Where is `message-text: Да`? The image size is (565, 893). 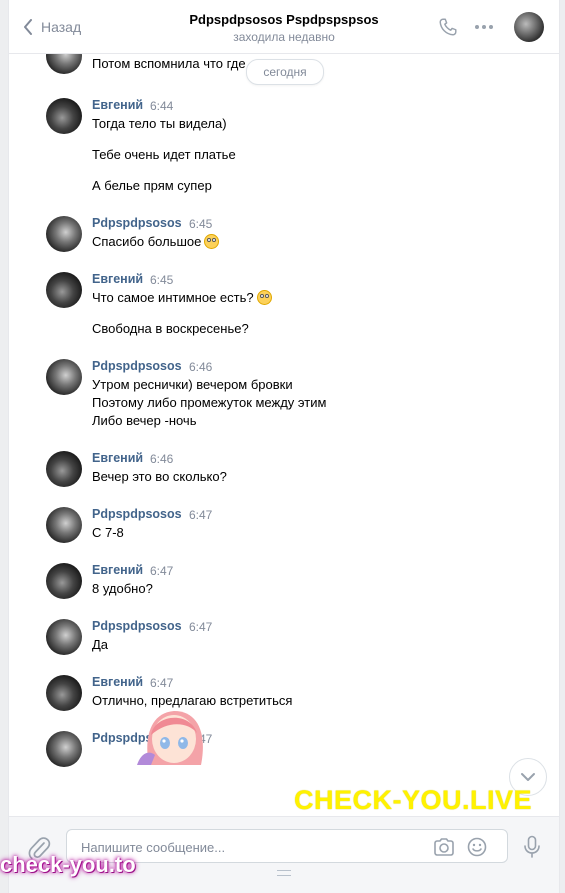 message-text: Да is located at coordinates (100, 644).